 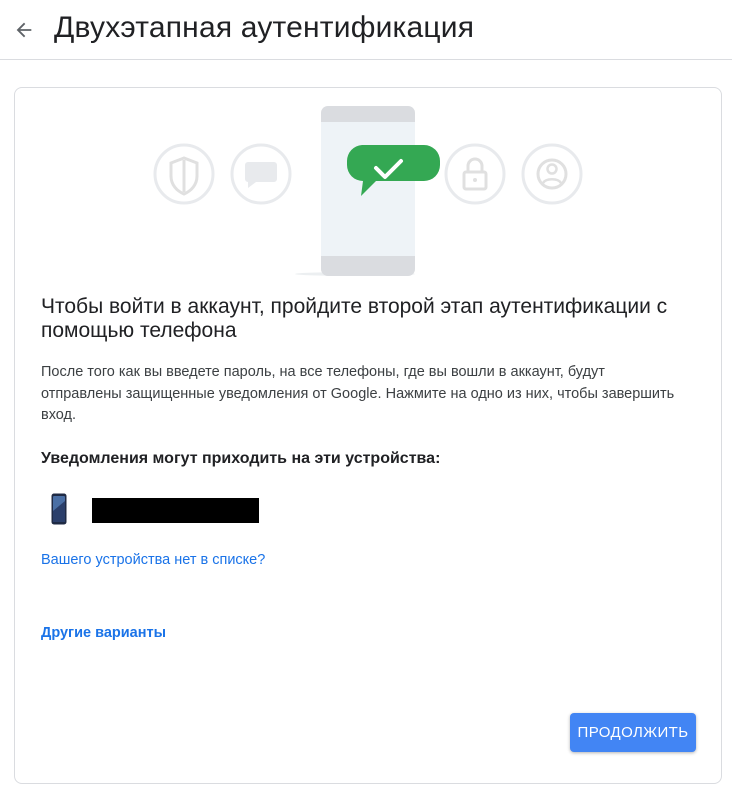 What do you see at coordinates (264, 27) in the screenshot?
I see `page-title: Двухэтапная аутентификация` at bounding box center [264, 27].